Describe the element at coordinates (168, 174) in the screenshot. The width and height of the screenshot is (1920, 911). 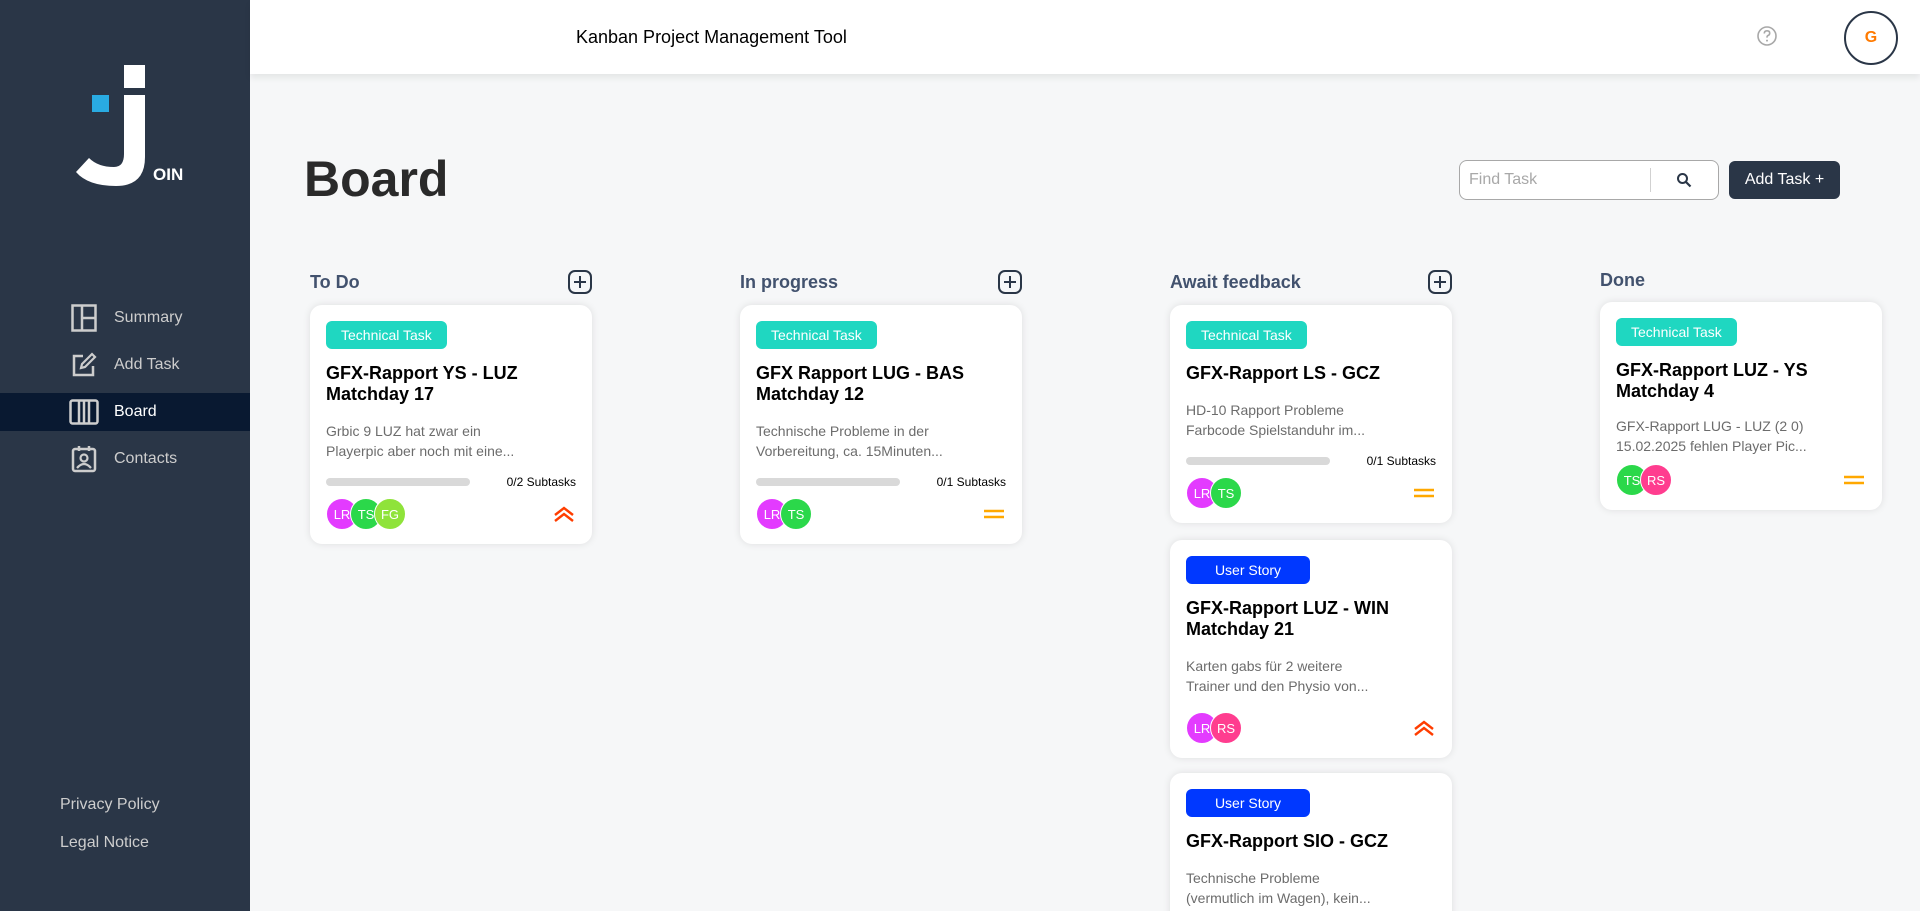
I see `logo-text: OIN` at that location.